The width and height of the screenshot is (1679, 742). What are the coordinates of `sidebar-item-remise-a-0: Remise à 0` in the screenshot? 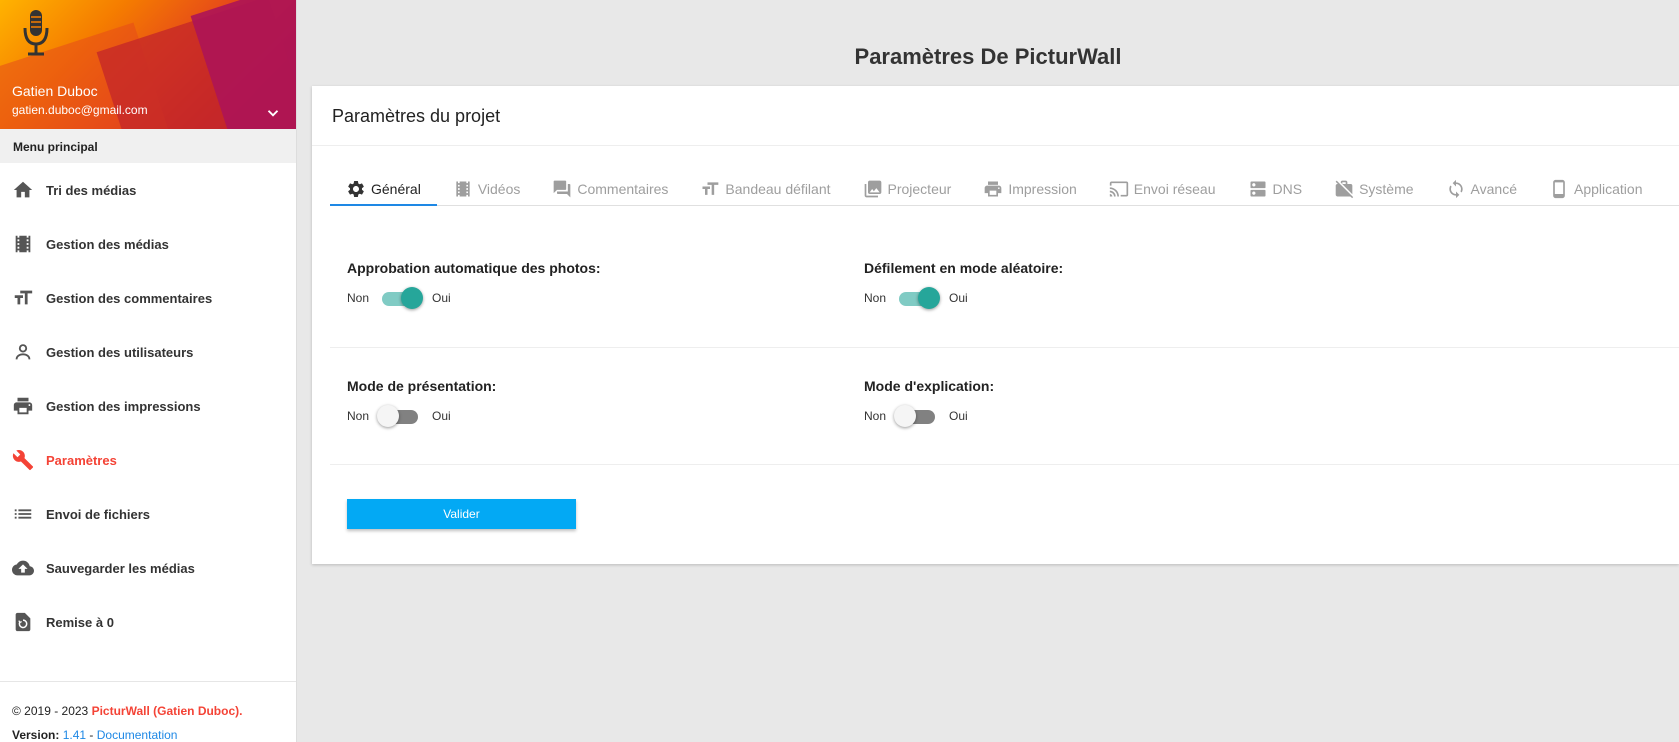 It's located at (148, 622).